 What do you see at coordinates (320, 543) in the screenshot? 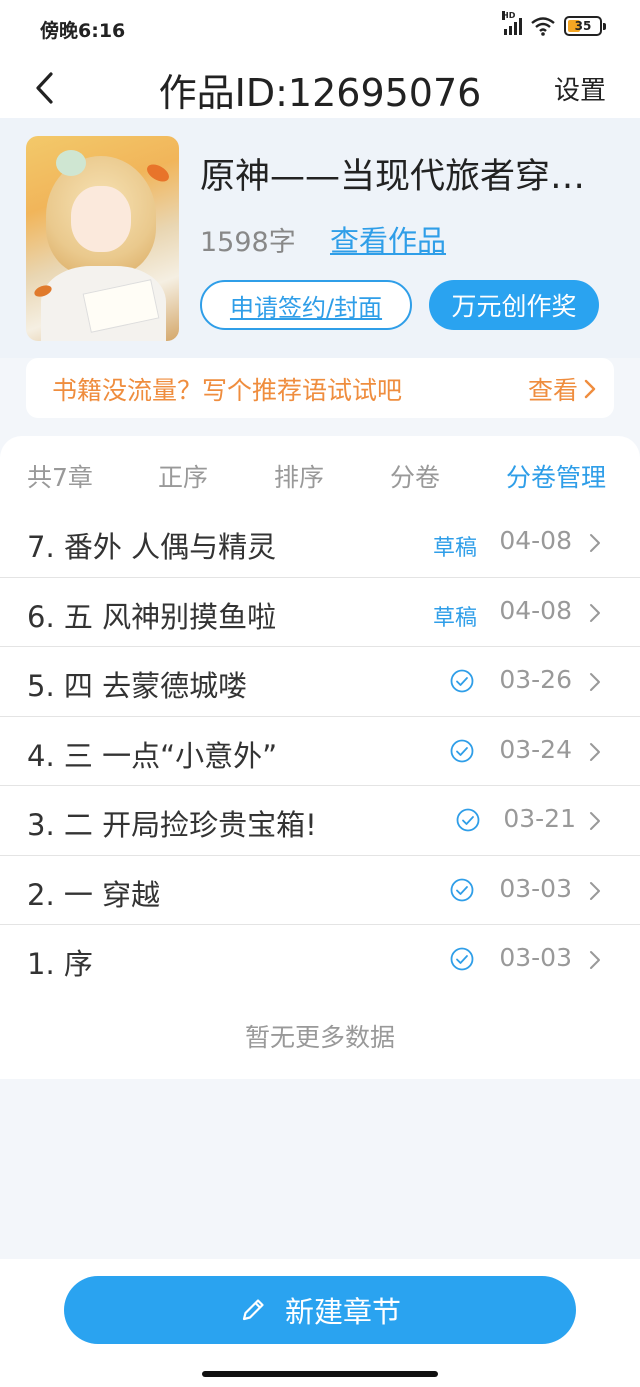
I see `chapter-row: 7. 番外 人偶与精灵 草稿 04-08` at bounding box center [320, 543].